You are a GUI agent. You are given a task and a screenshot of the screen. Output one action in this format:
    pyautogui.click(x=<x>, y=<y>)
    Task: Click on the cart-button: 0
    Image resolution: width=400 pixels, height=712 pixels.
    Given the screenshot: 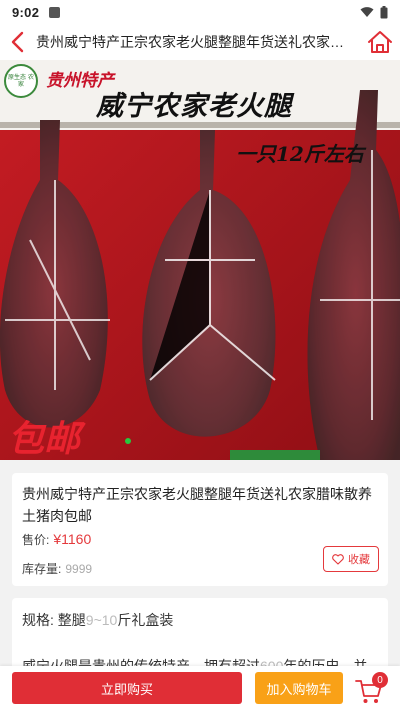 What is the action you would take?
    pyautogui.click(x=372, y=689)
    